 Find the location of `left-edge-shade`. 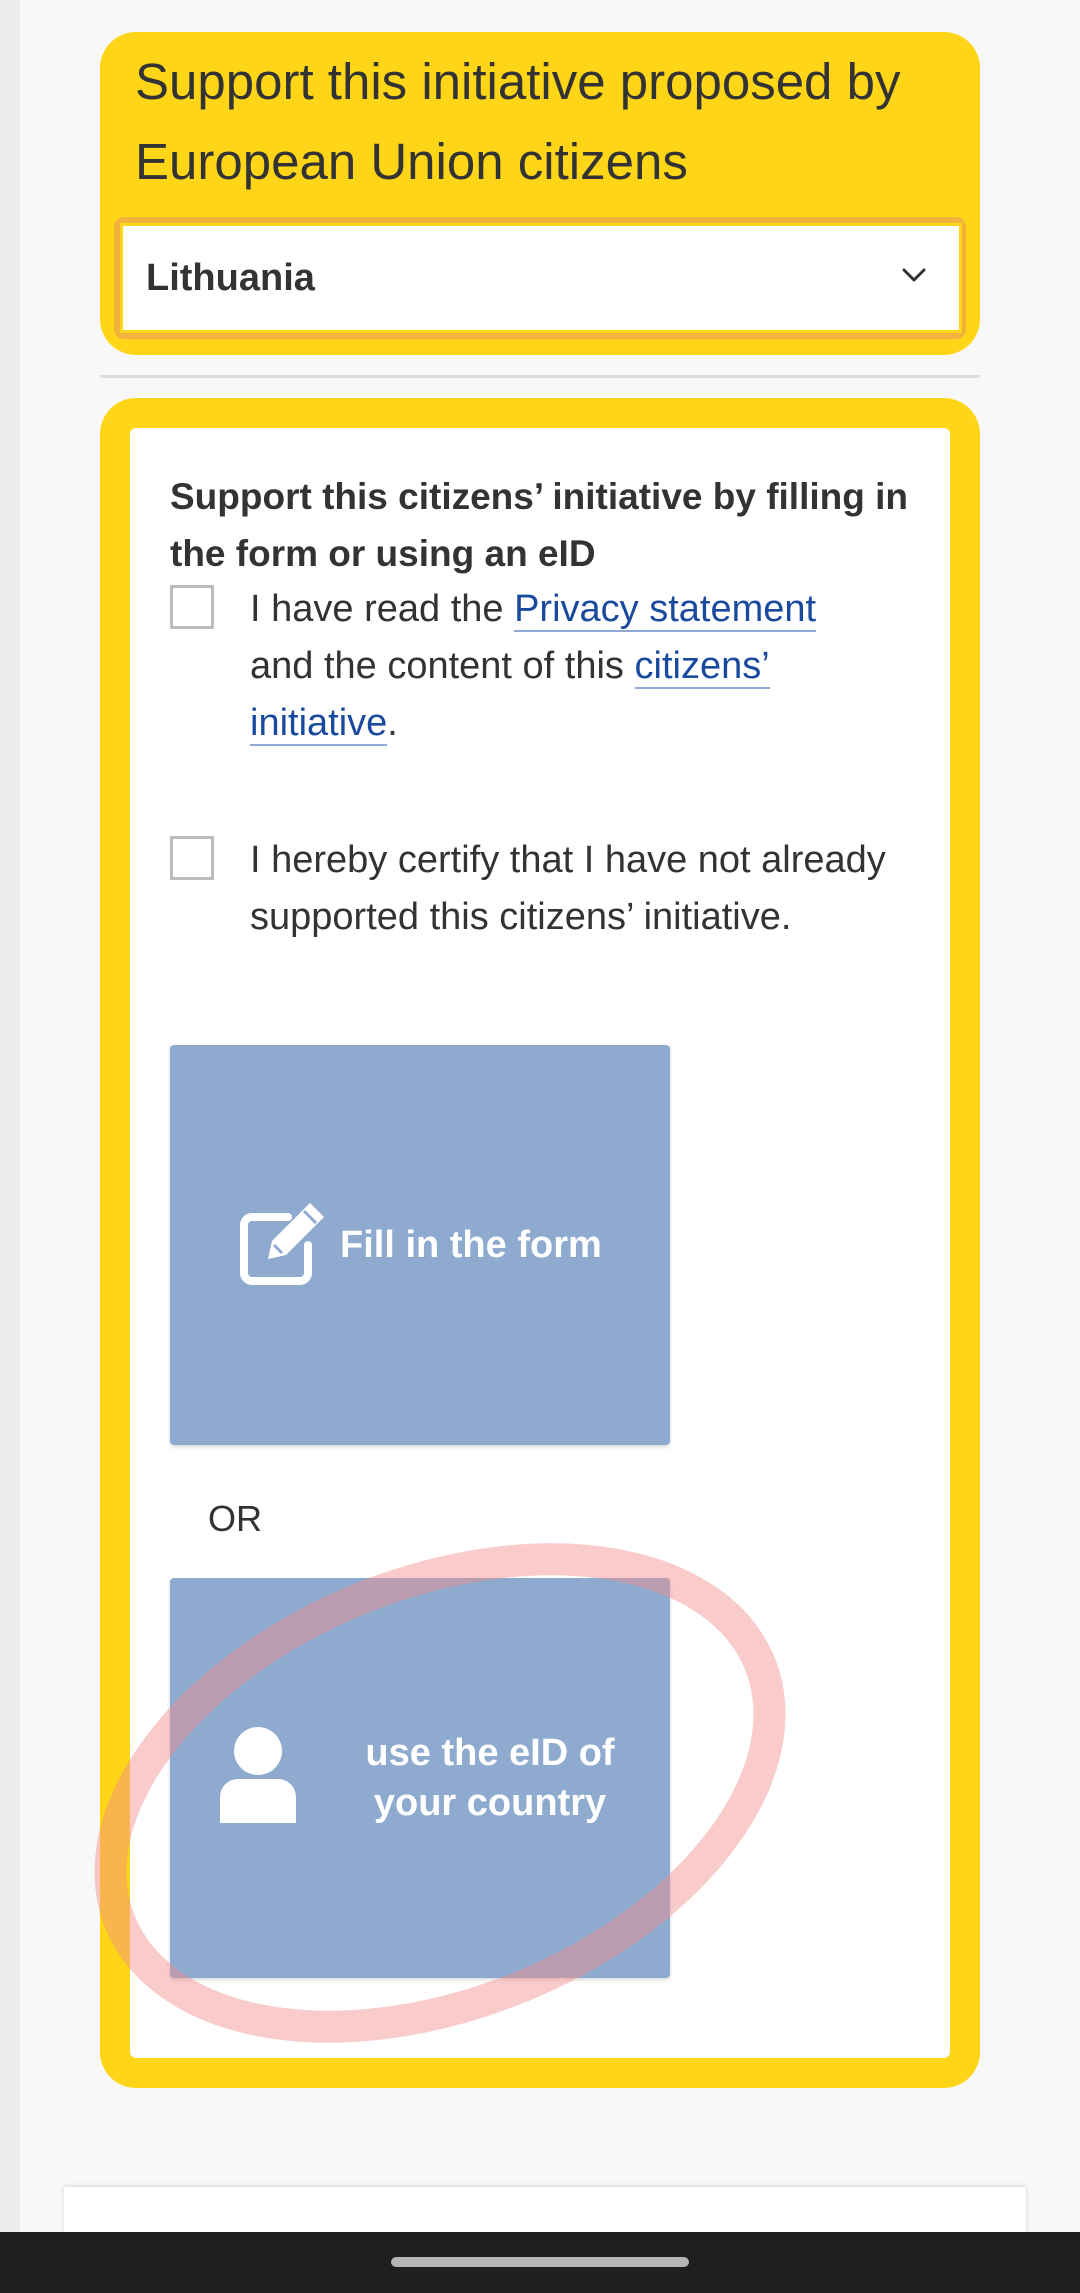

left-edge-shade is located at coordinates (10, 1116).